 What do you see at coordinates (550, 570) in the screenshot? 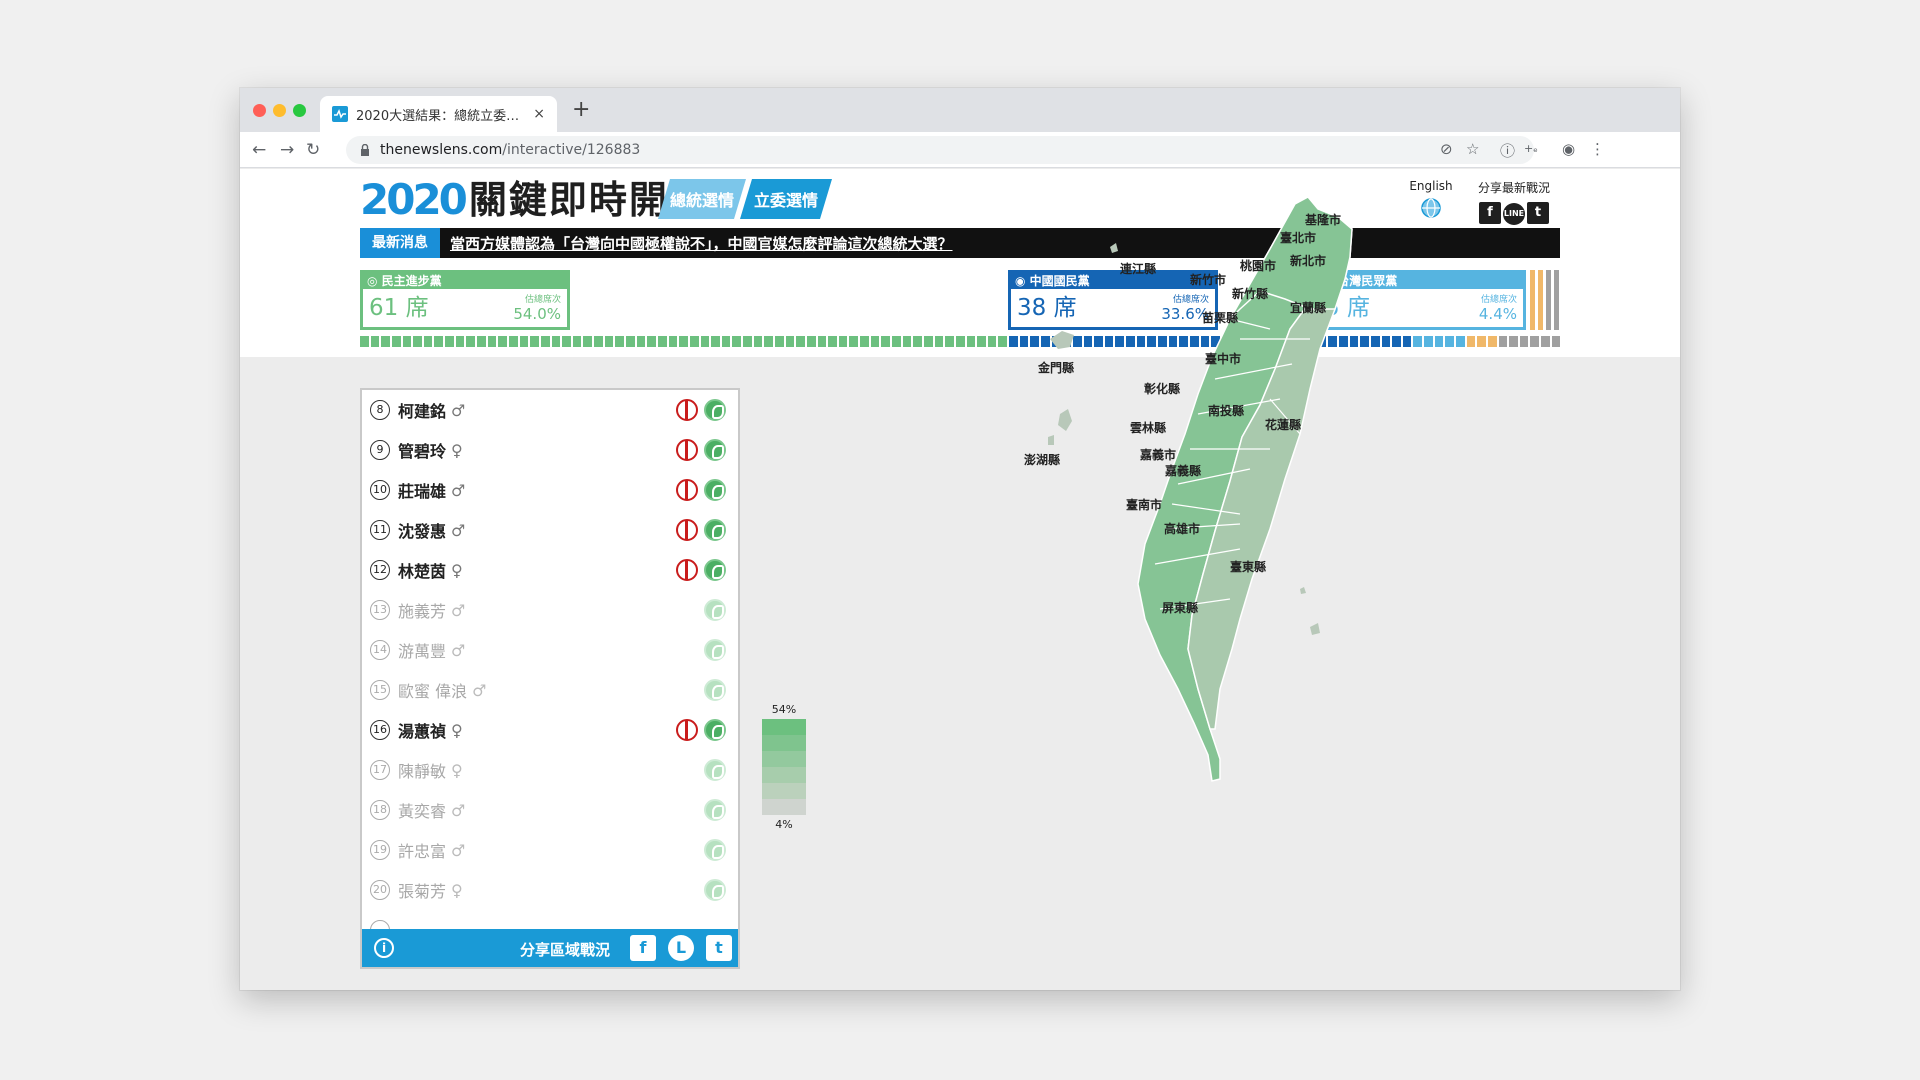
I see `candidate-row: 12 林楚茵 ♀` at bounding box center [550, 570].